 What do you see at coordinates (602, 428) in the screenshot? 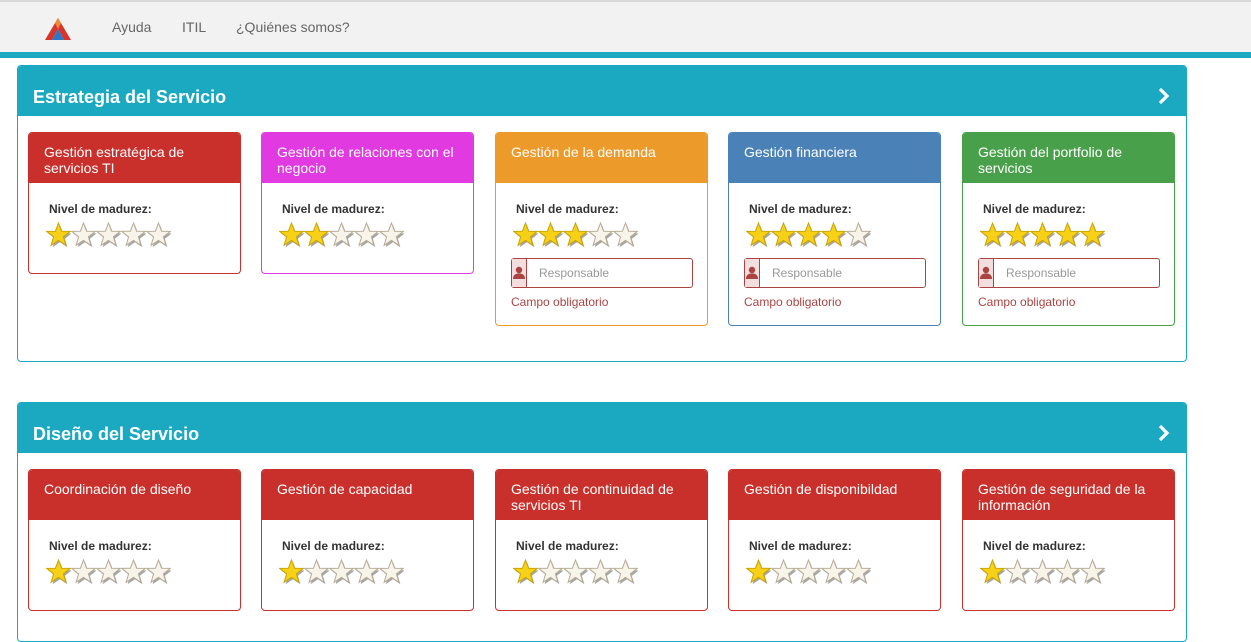
I see `section-header: Diseño del Servicio` at bounding box center [602, 428].